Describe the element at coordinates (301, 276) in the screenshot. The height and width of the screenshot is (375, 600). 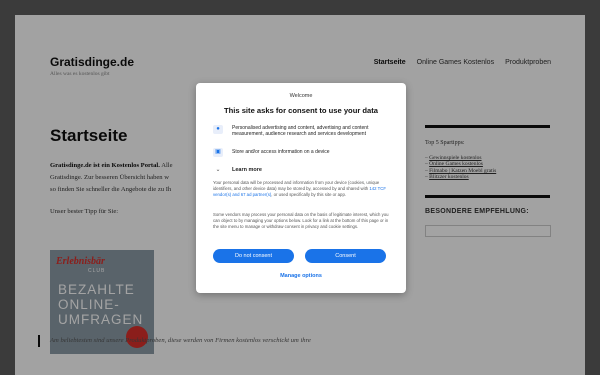
I see `manage-options-button: Manage options` at that location.